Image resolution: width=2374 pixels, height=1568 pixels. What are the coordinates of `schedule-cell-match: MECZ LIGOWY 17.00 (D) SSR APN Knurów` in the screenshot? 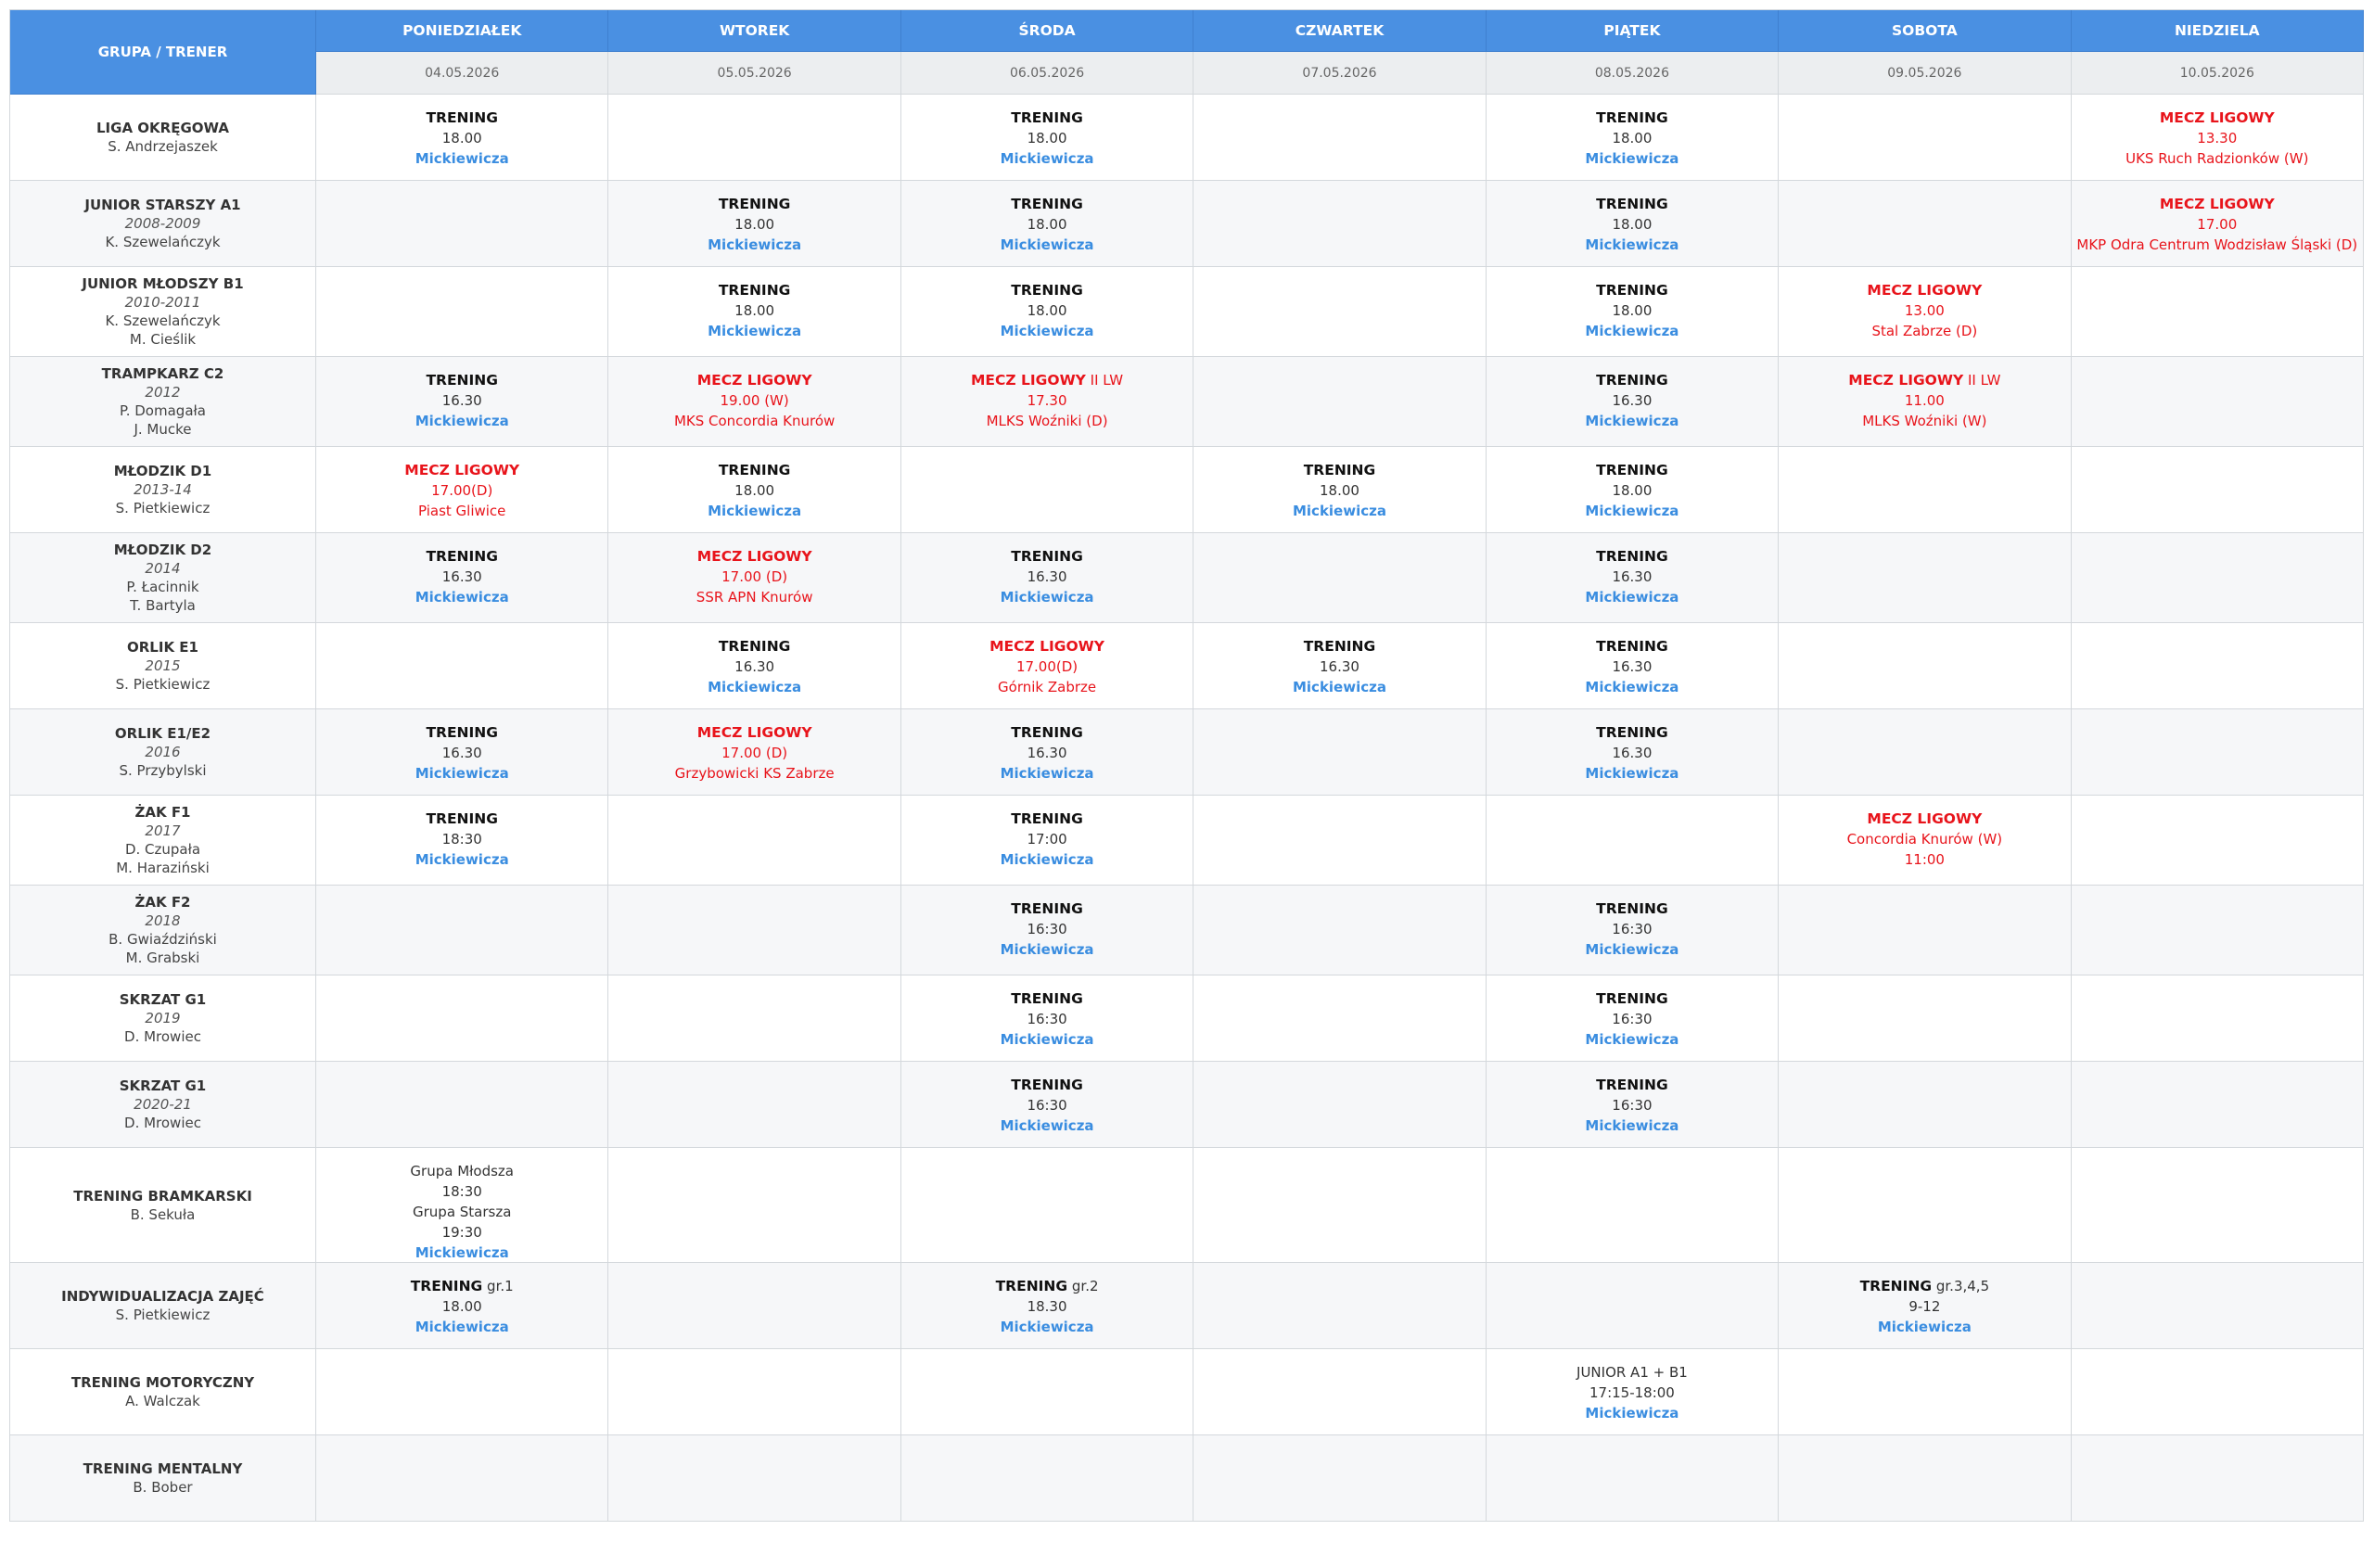 It's located at (754, 578).